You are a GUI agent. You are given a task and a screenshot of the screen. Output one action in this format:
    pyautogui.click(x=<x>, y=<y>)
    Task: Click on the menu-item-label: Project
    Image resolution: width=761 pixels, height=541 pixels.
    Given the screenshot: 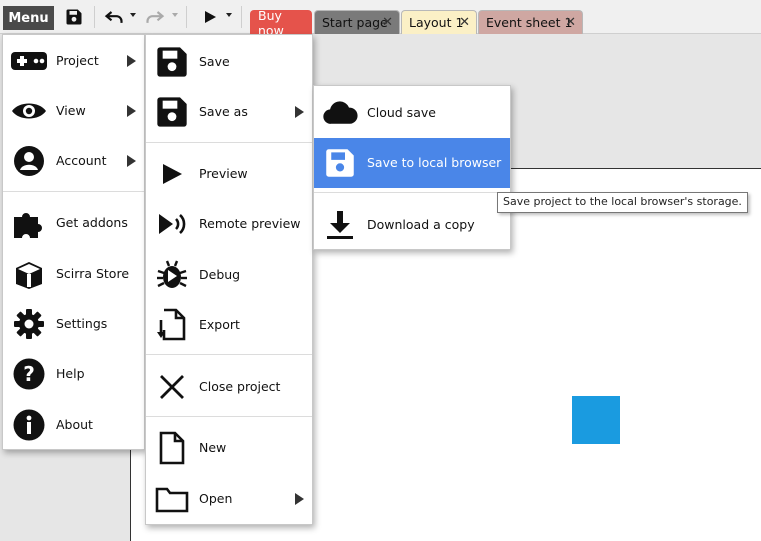 What is the action you would take?
    pyautogui.click(x=77, y=60)
    